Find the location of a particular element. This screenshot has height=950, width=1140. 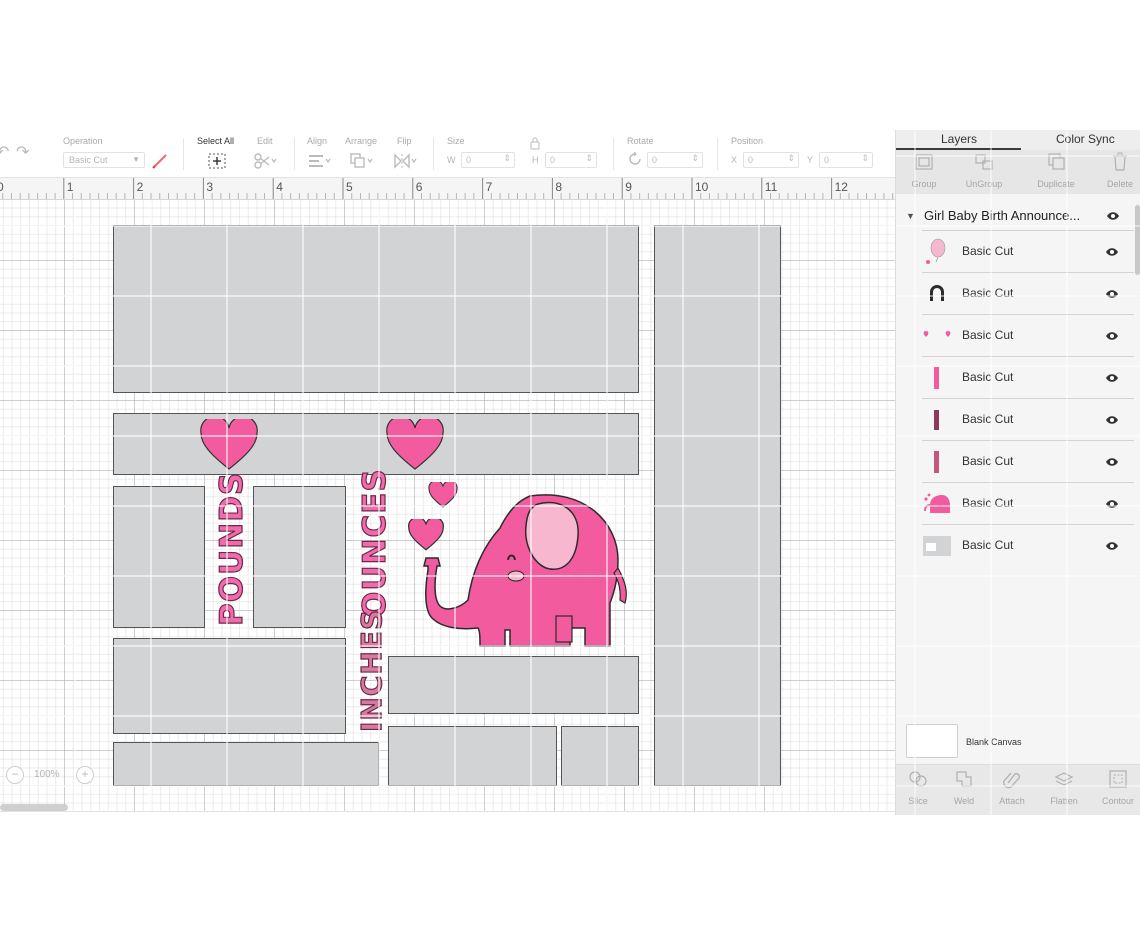

caret-down-icon: ▼ is located at coordinates (910, 216).